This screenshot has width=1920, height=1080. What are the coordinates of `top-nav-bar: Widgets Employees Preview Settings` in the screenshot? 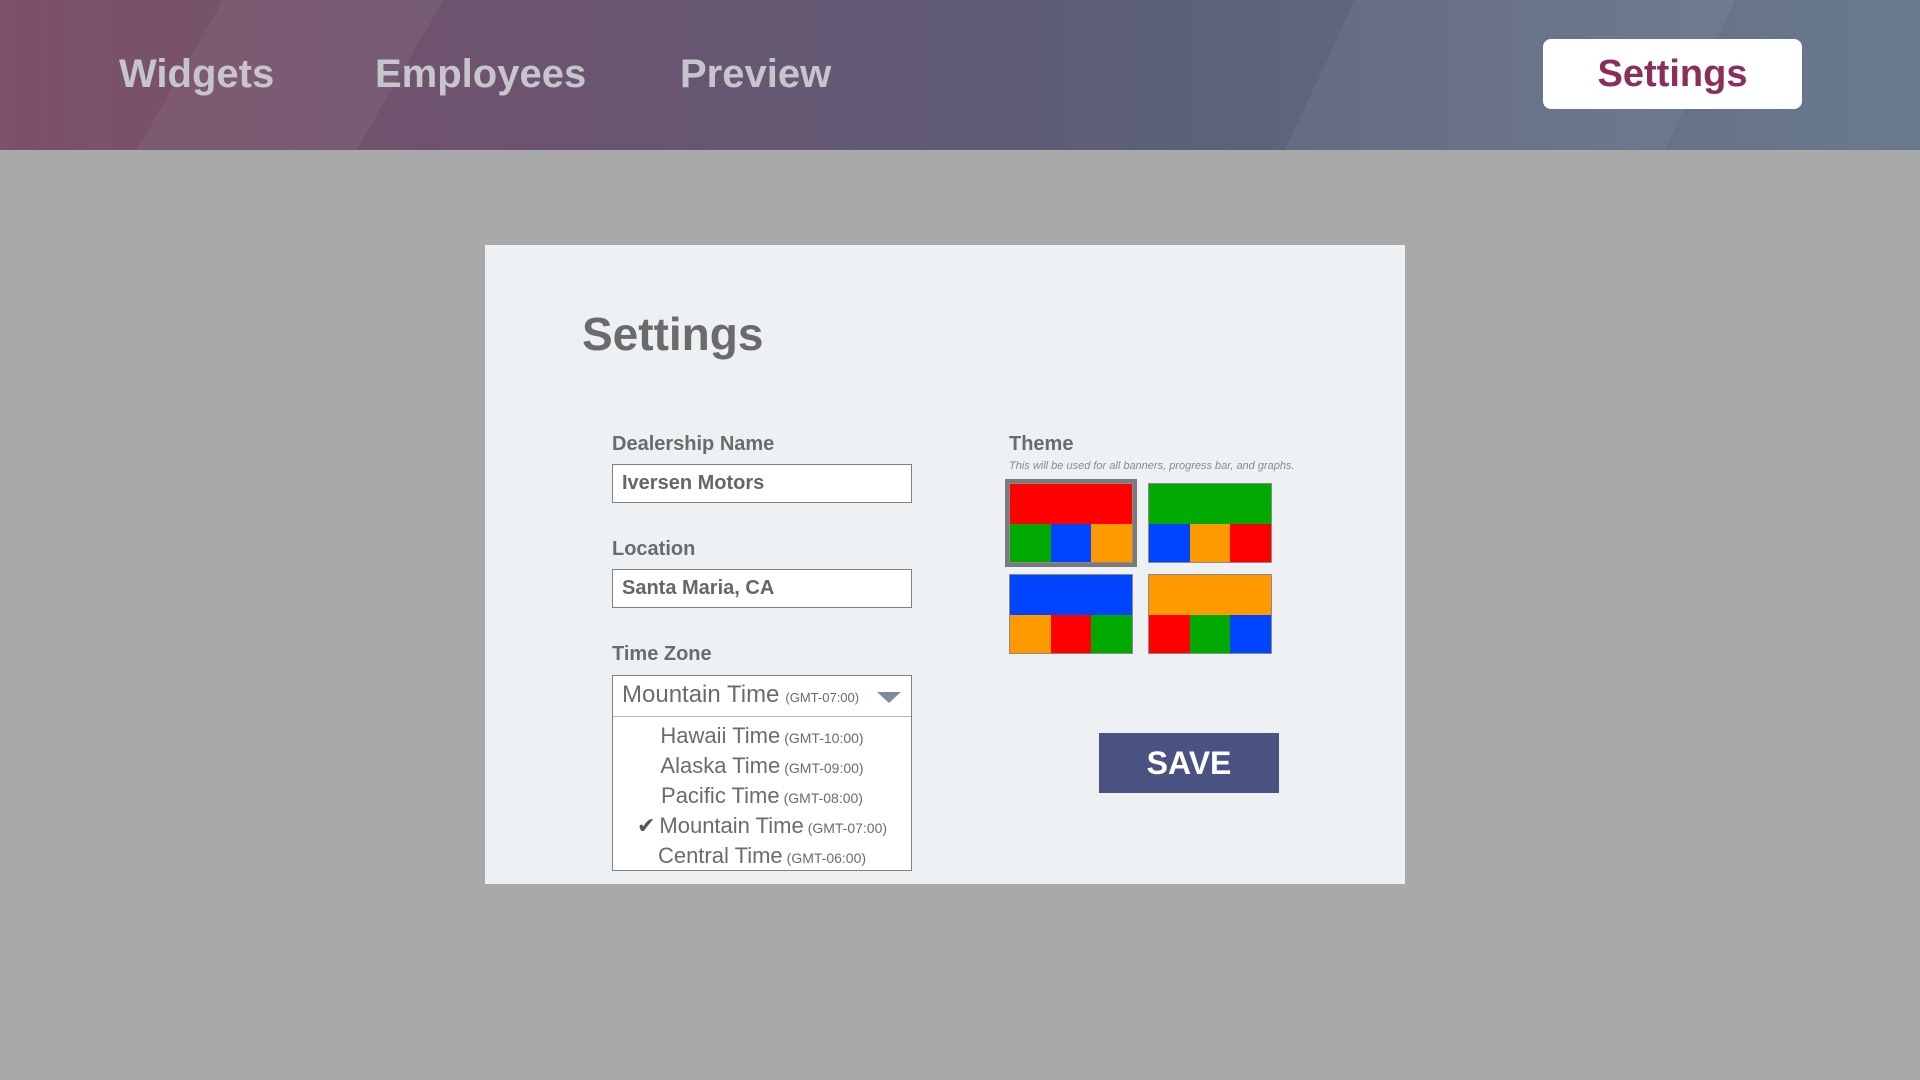 It's located at (960, 75).